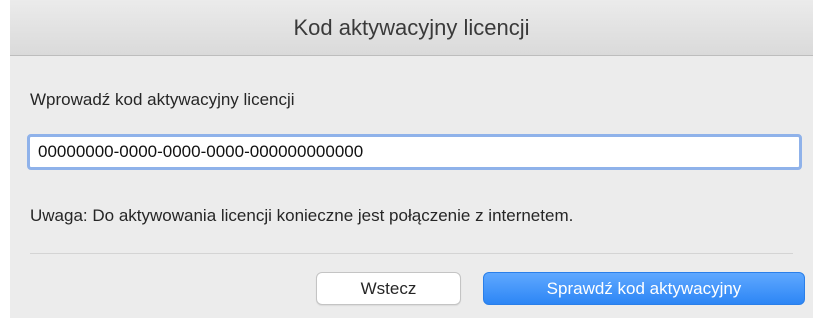 This screenshot has height=318, width=813. I want to click on window-left-edge, so click(5, 159).